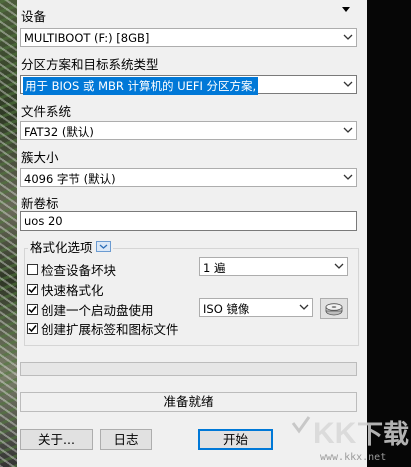 The width and height of the screenshot is (411, 467). I want to click on boot-image-type-dropdown: ISO 镜像, so click(256, 307).